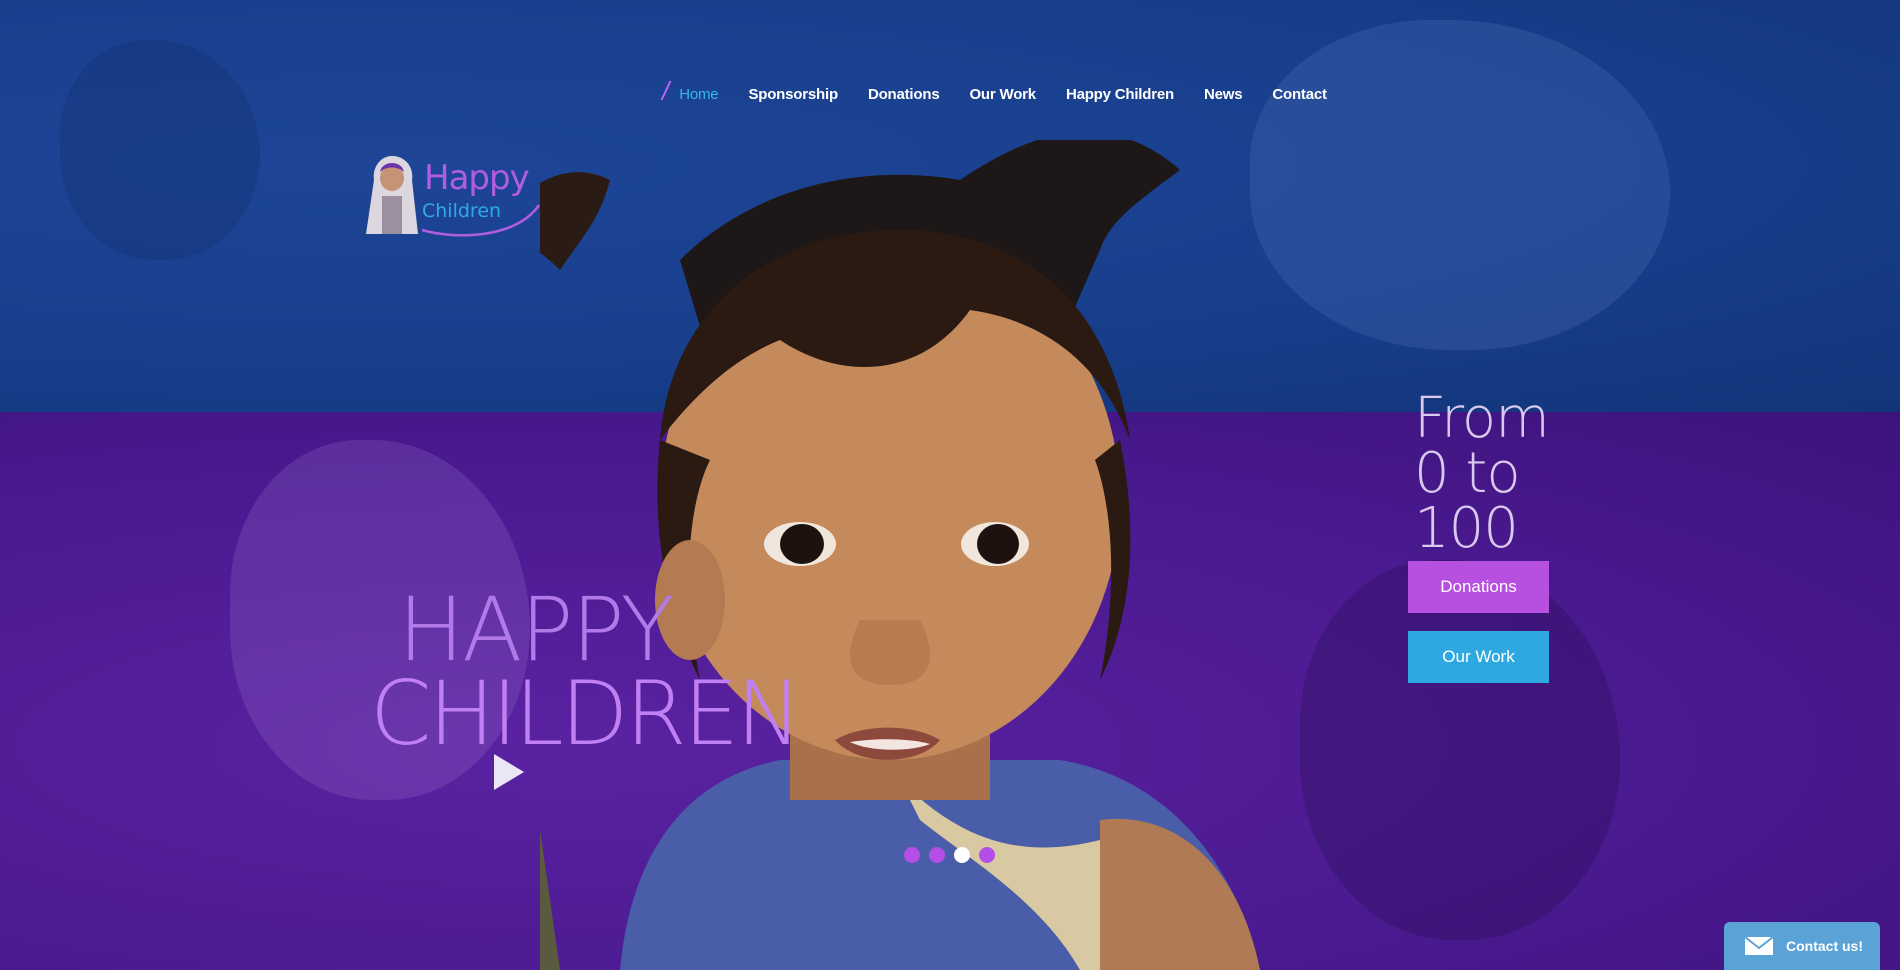 The width and height of the screenshot is (1900, 970). I want to click on logo-swoosh, so click(481, 220).